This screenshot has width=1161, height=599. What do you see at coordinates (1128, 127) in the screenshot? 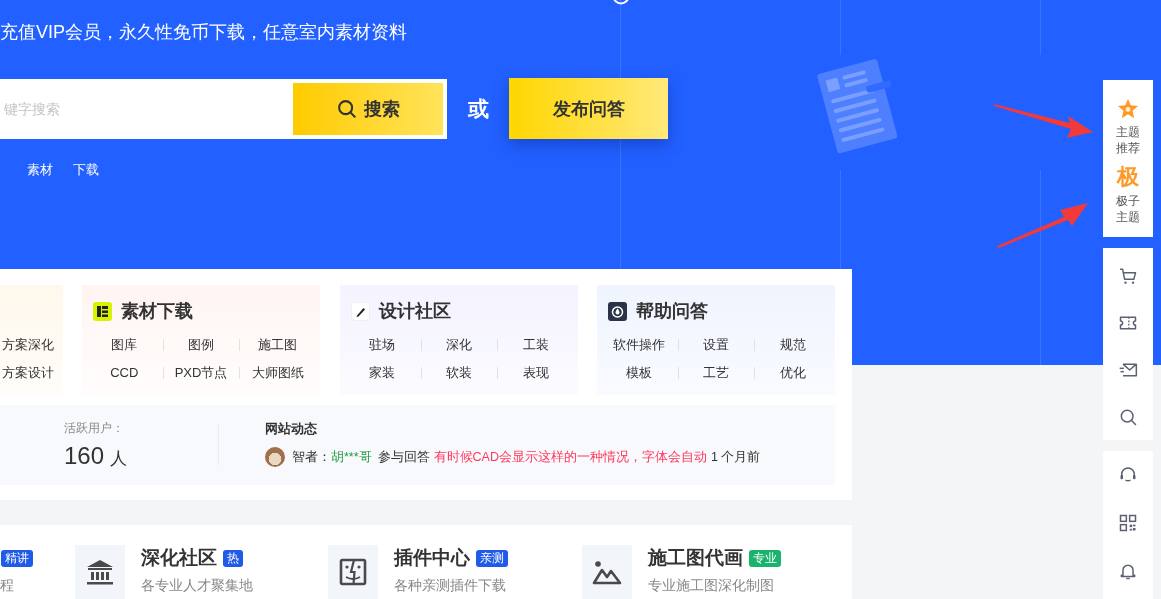
I see `sidebar-link: 主题推荐` at bounding box center [1128, 127].